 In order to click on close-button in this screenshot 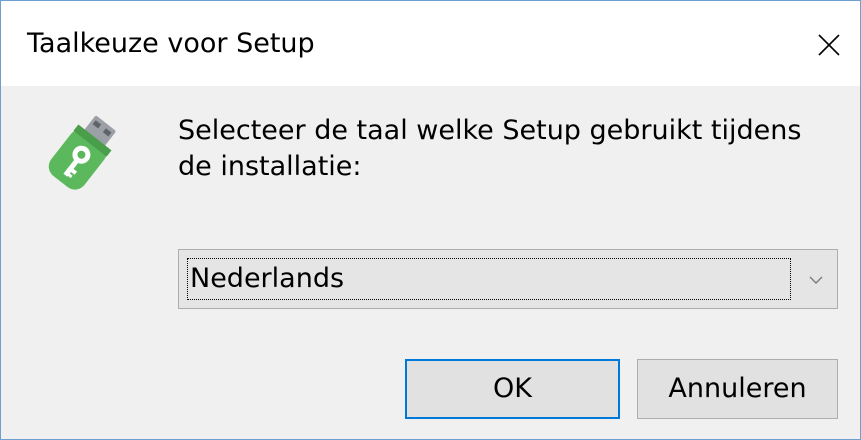, I will do `click(824, 43)`.